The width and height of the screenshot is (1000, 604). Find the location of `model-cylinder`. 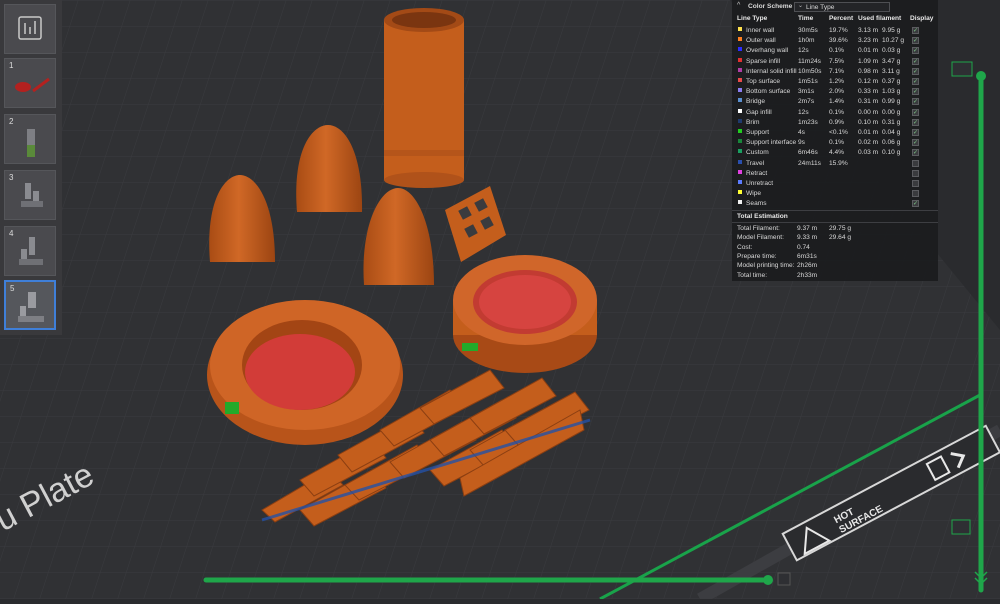

model-cylinder is located at coordinates (424, 98).